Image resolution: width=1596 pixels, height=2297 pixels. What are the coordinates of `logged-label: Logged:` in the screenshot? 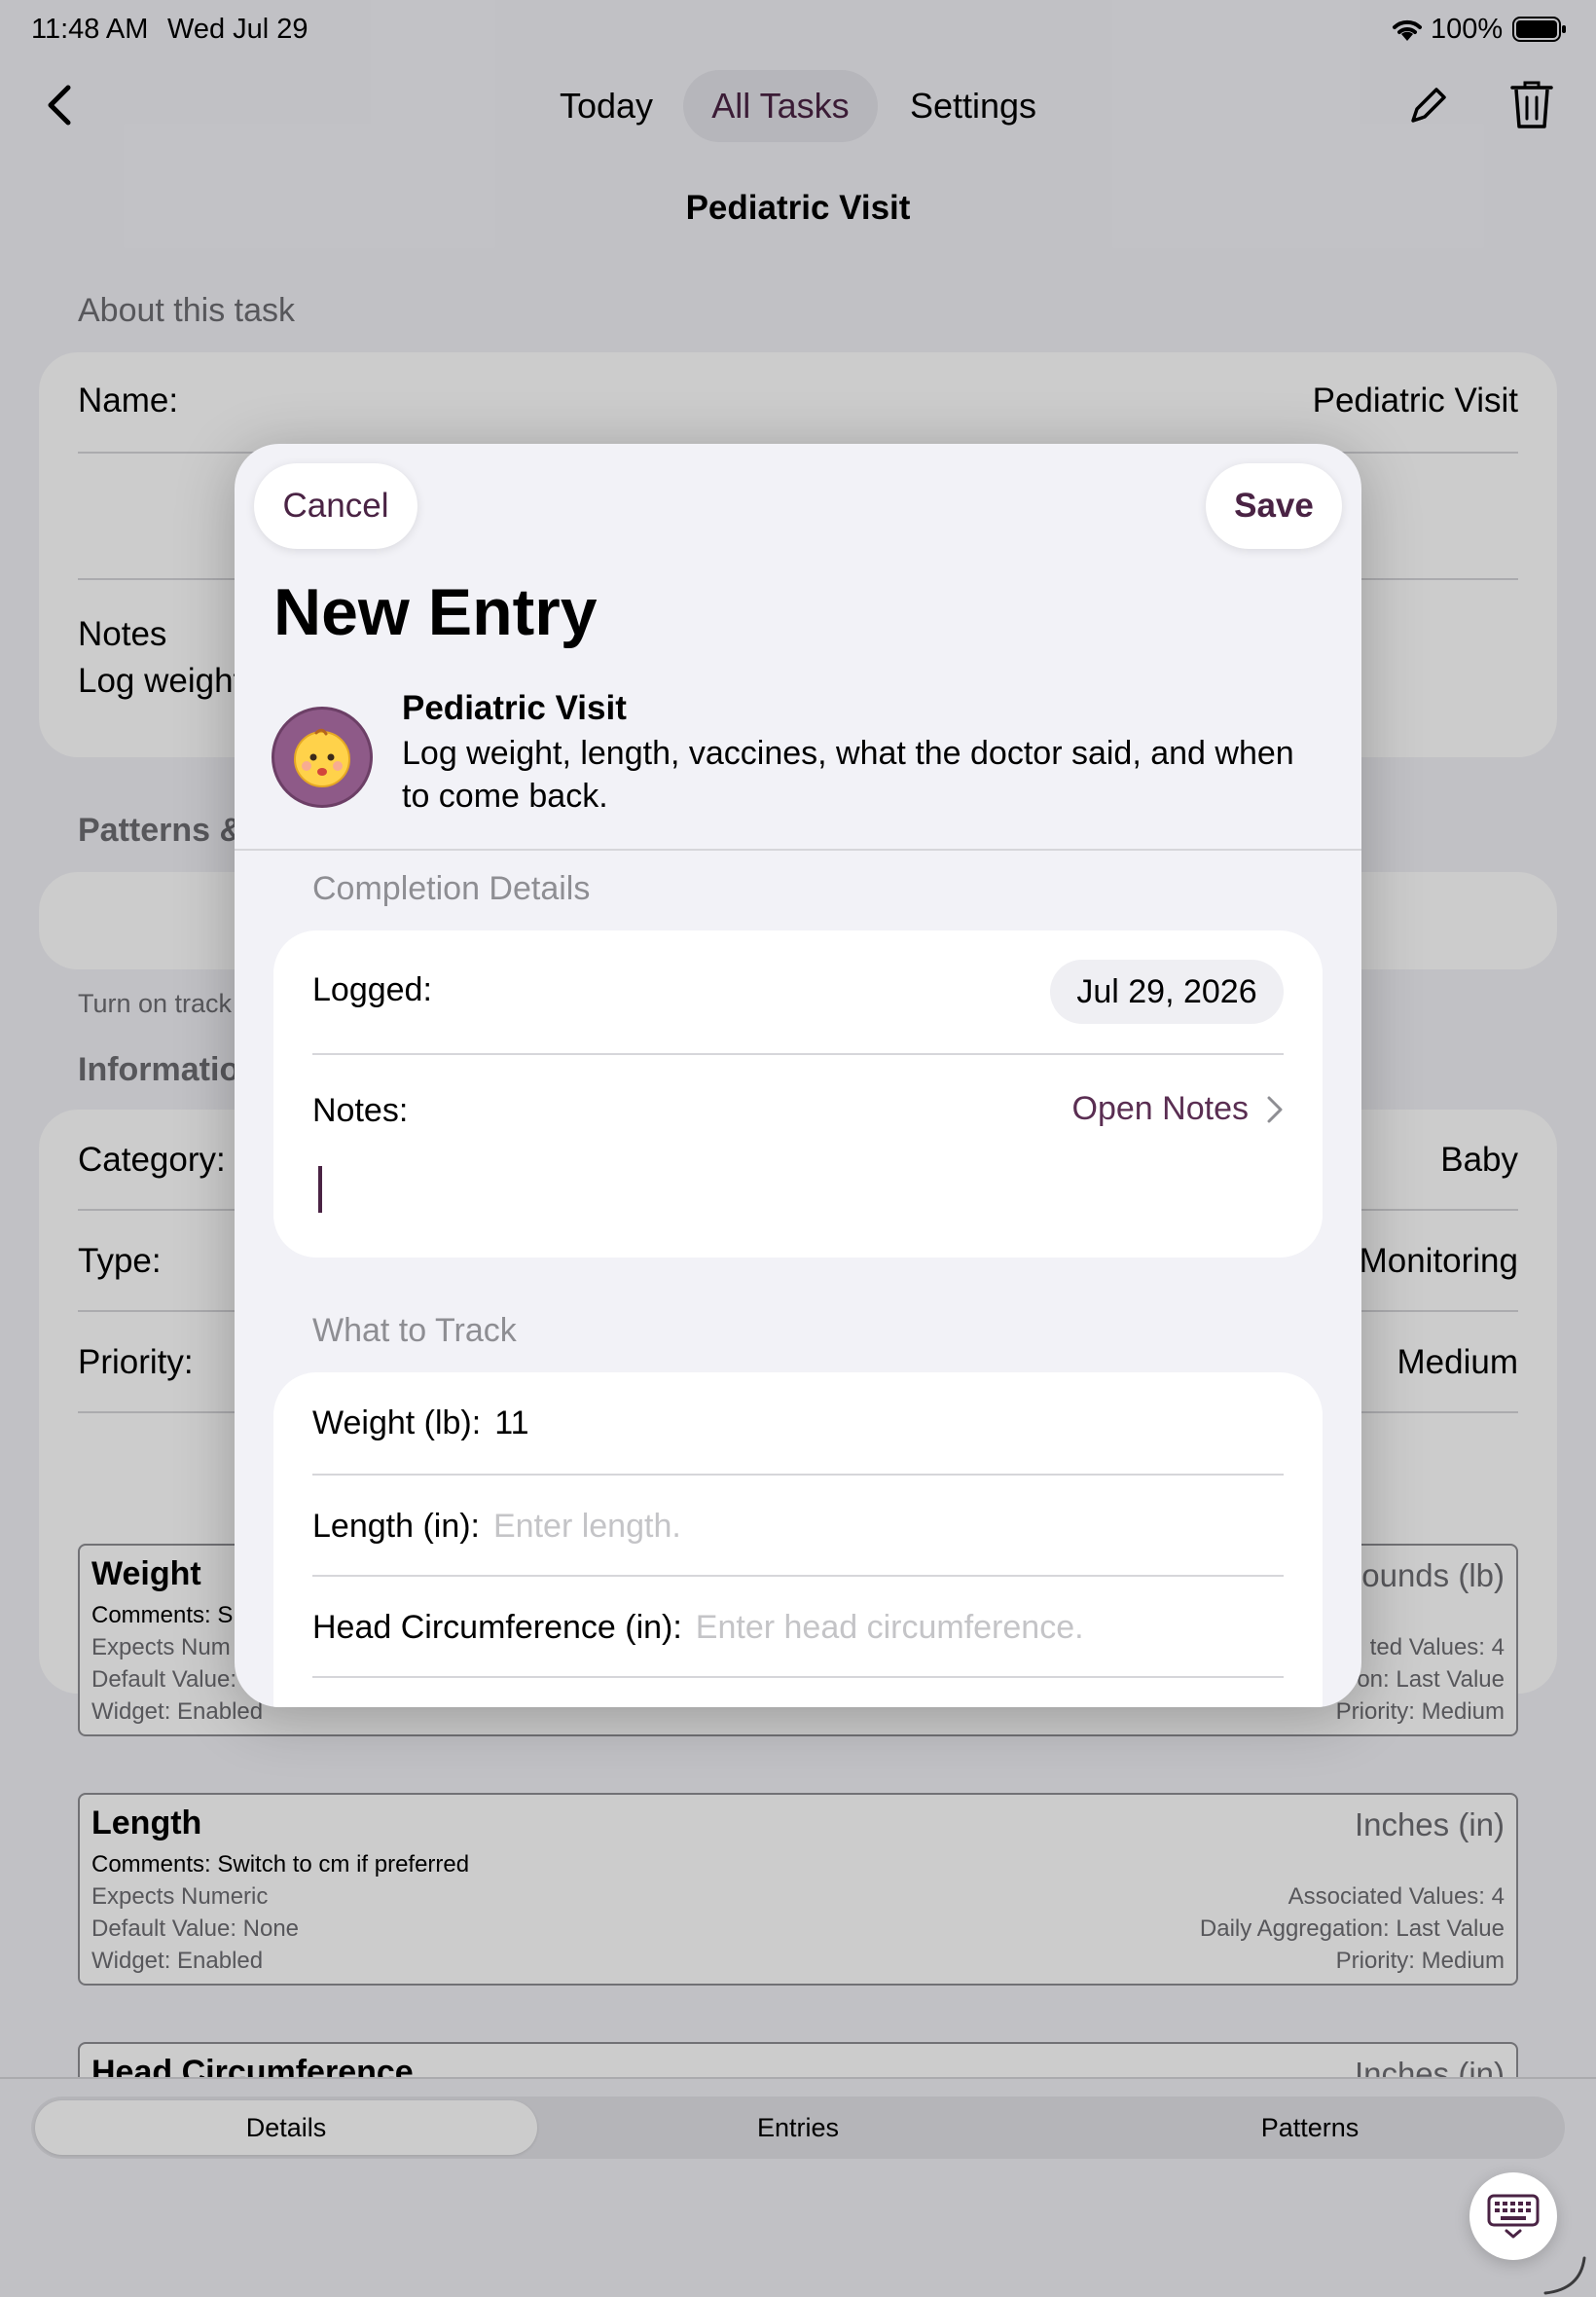 It's located at (372, 989).